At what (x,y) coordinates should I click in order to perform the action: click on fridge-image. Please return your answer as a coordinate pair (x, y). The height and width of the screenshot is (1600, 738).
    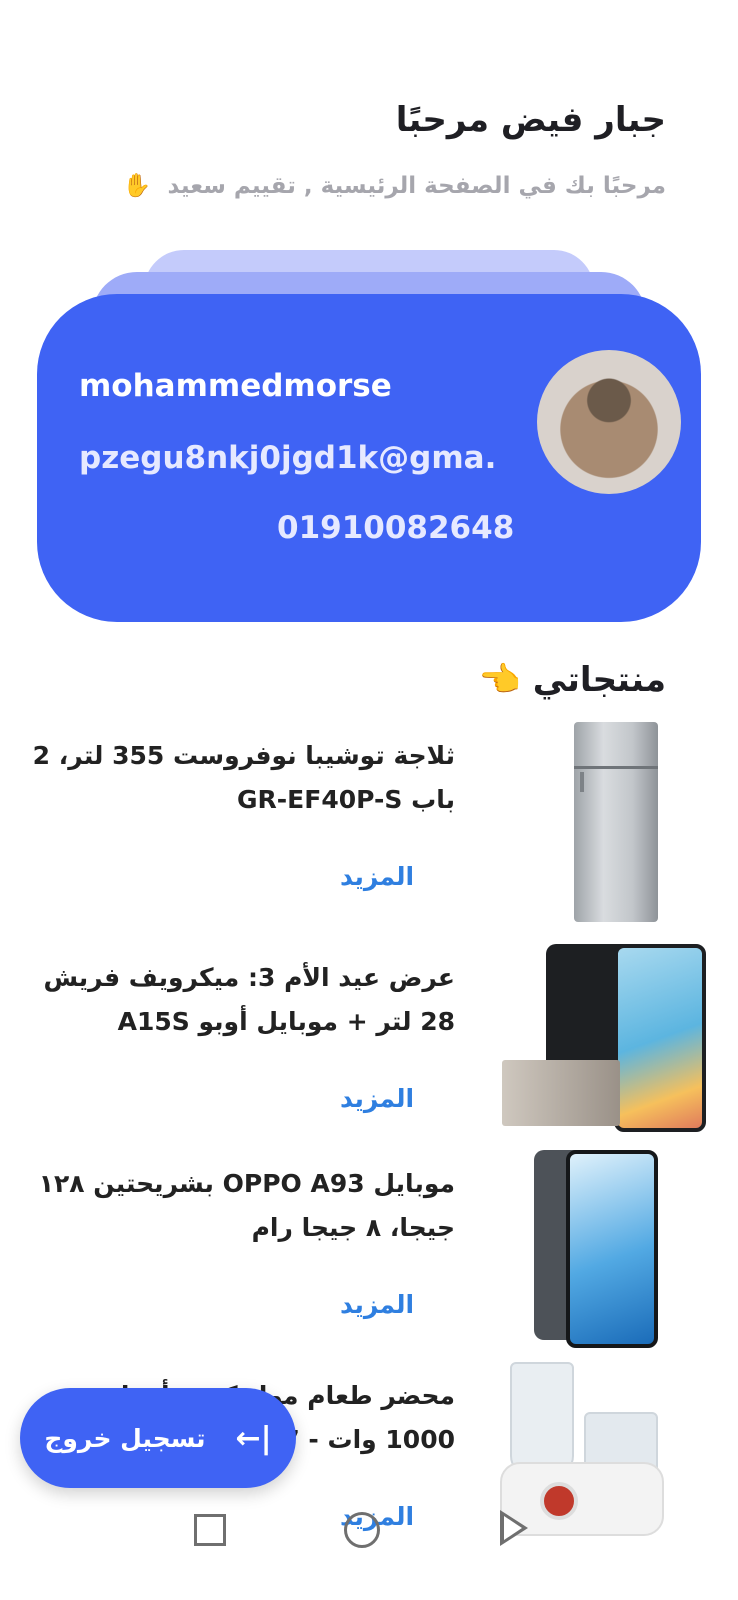
    Looking at the image, I should click on (605, 822).